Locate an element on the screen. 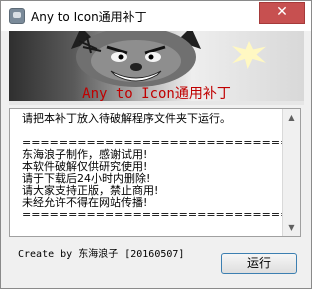  banner-strip is located at coordinates (156, 103).